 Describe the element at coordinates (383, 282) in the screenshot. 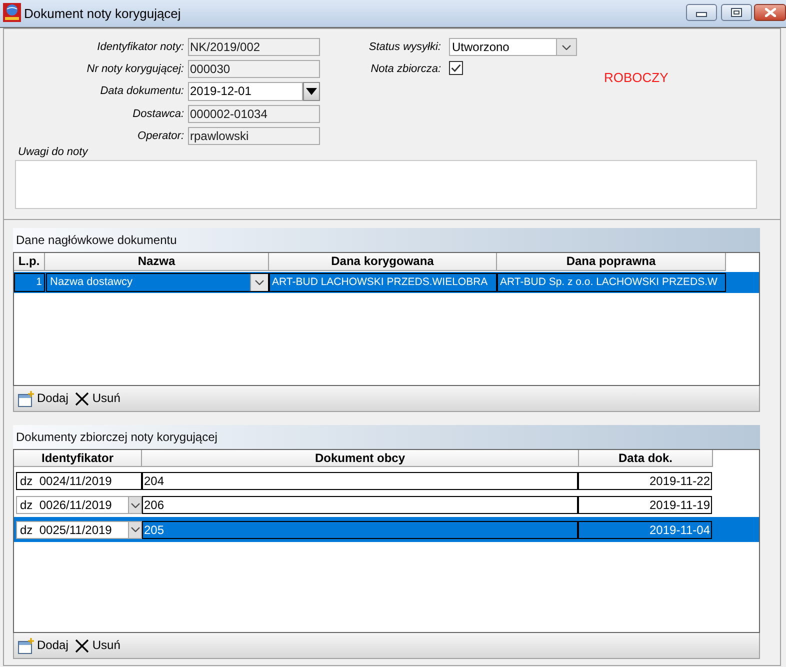

I see `table-cell: ART-BUD LACHOWSKI PRZEDS.WIELOBRA` at that location.